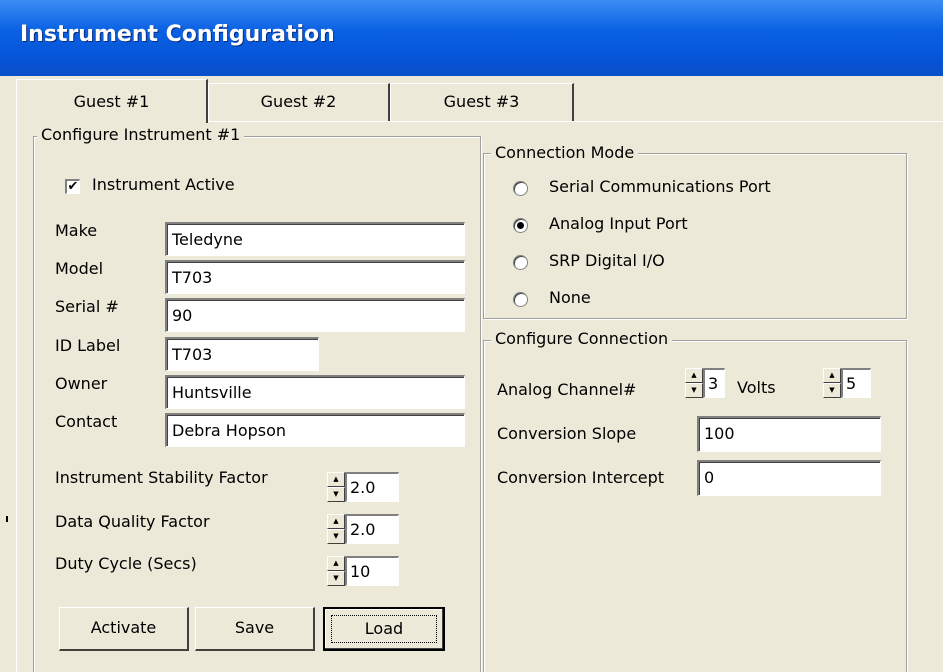  Describe the element at coordinates (567, 389) in the screenshot. I see `analog-channel-label: Analog Channel#` at that location.